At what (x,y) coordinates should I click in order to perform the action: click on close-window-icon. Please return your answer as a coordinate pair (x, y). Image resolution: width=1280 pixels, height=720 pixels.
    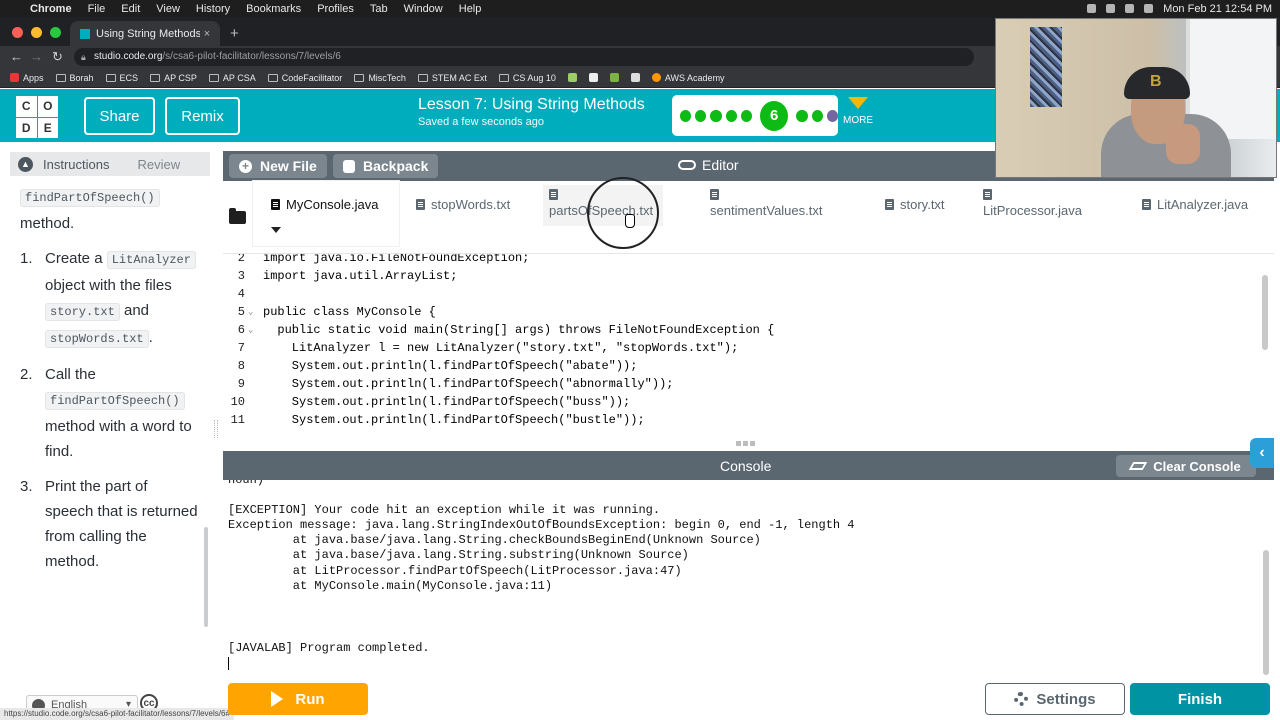
    Looking at the image, I should click on (17, 32).